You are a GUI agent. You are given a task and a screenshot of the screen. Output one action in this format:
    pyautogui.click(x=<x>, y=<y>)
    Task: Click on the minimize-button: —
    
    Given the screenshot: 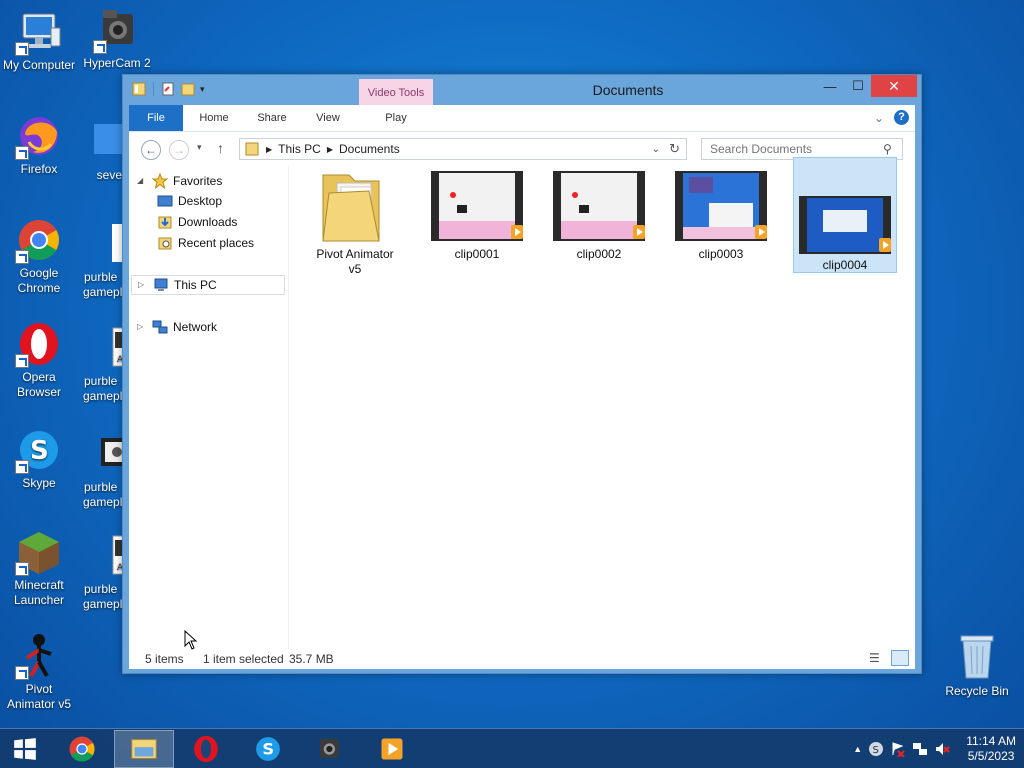 What is the action you would take?
    pyautogui.click(x=830, y=86)
    